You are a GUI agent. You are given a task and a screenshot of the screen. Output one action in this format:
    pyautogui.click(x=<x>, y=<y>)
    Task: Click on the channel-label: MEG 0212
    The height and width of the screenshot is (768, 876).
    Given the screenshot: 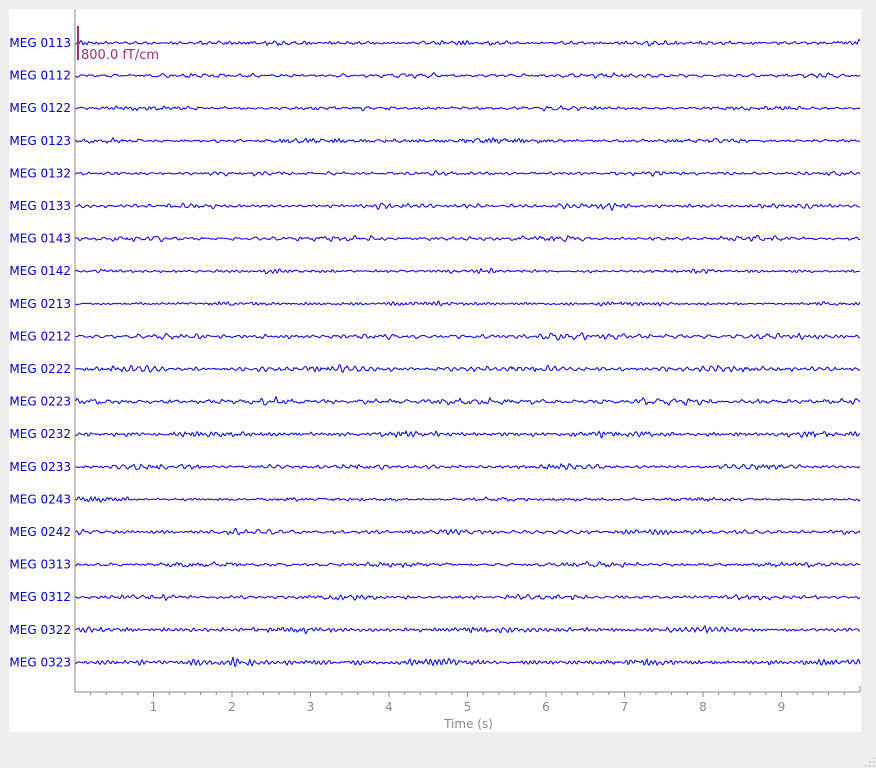 What is the action you would take?
    pyautogui.click(x=40, y=336)
    